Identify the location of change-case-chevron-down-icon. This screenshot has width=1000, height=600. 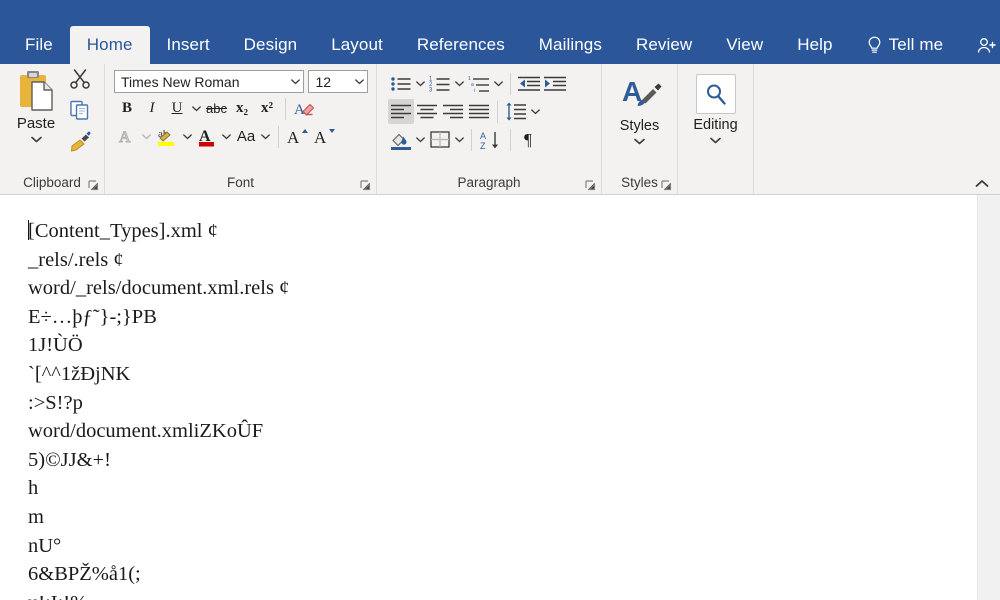
(265, 136).